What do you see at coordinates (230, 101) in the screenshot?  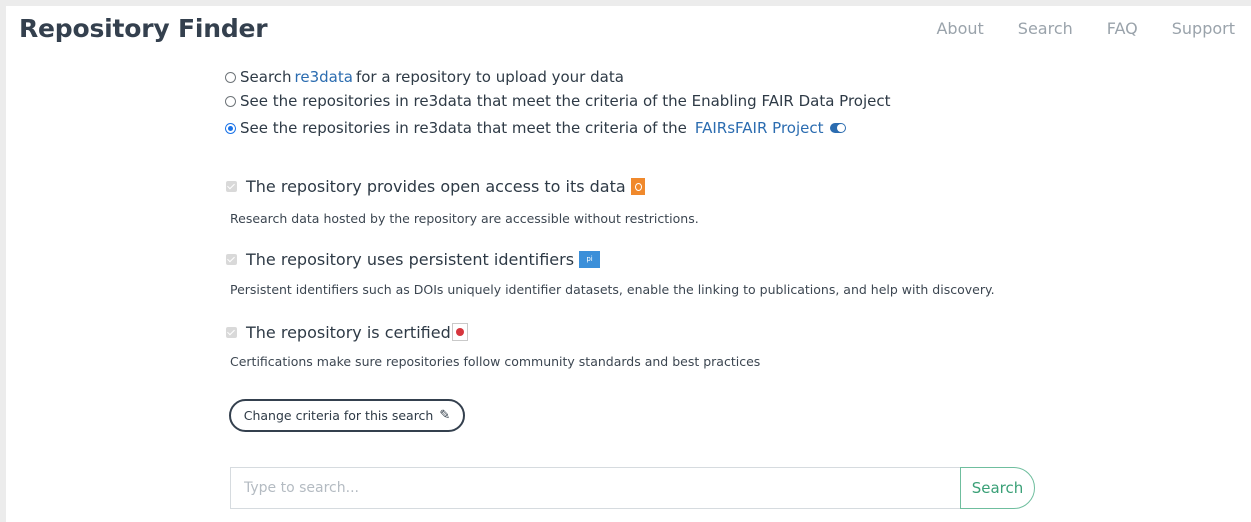 I see `radio-enabling-fair` at bounding box center [230, 101].